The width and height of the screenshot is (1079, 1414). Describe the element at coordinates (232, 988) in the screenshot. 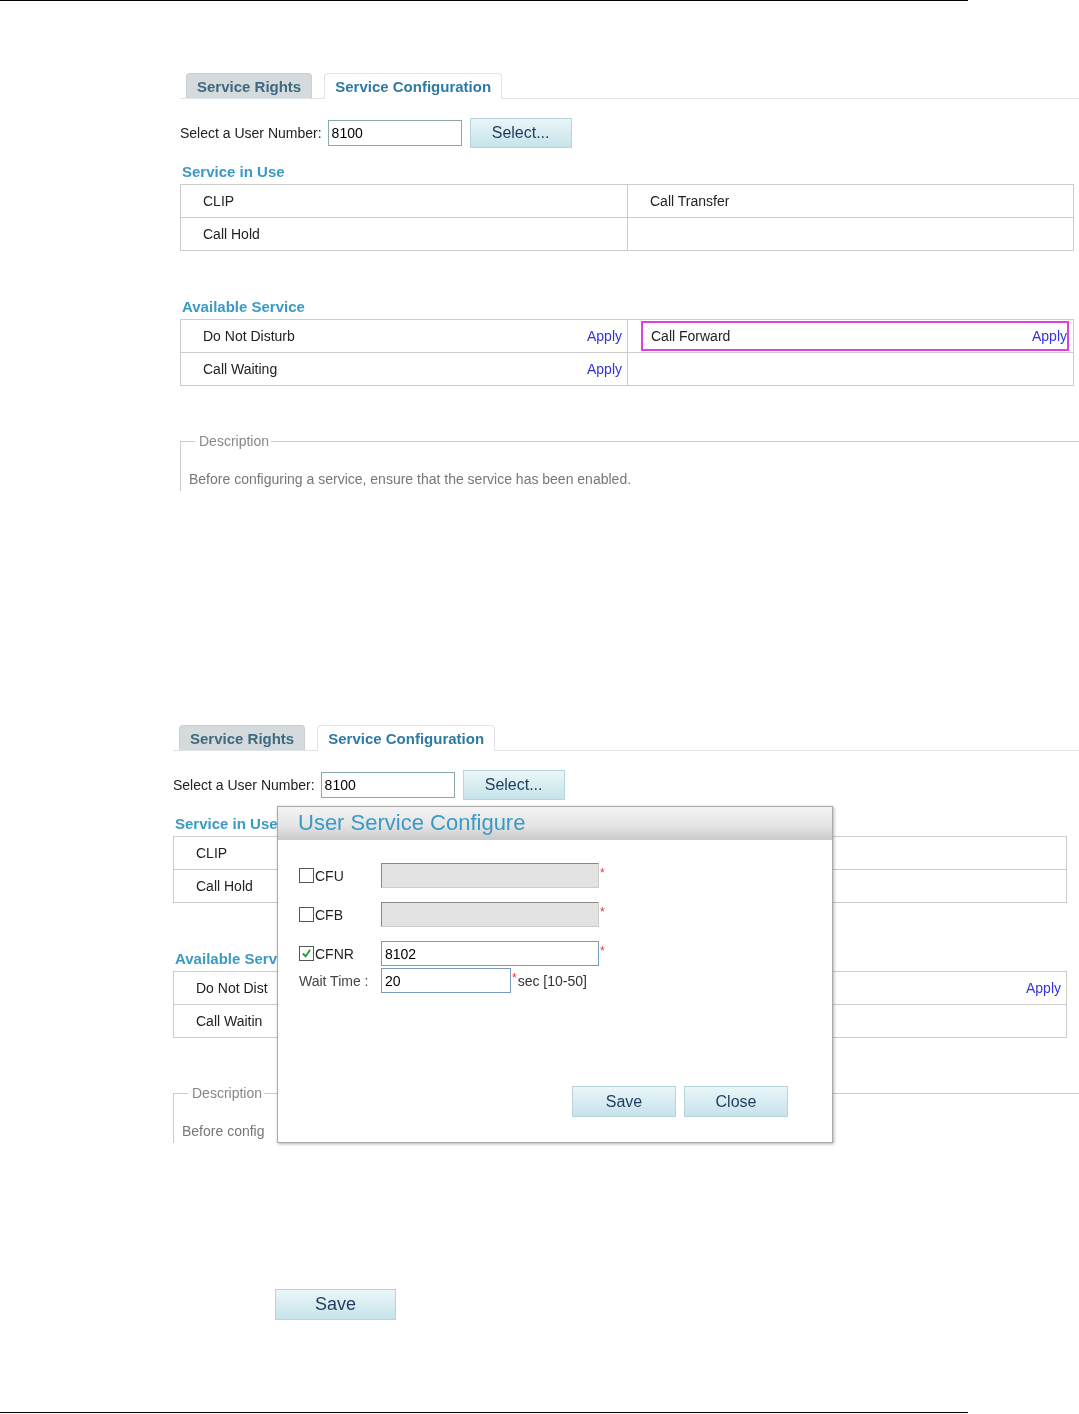

I see `service-name: Do Not Dist` at that location.